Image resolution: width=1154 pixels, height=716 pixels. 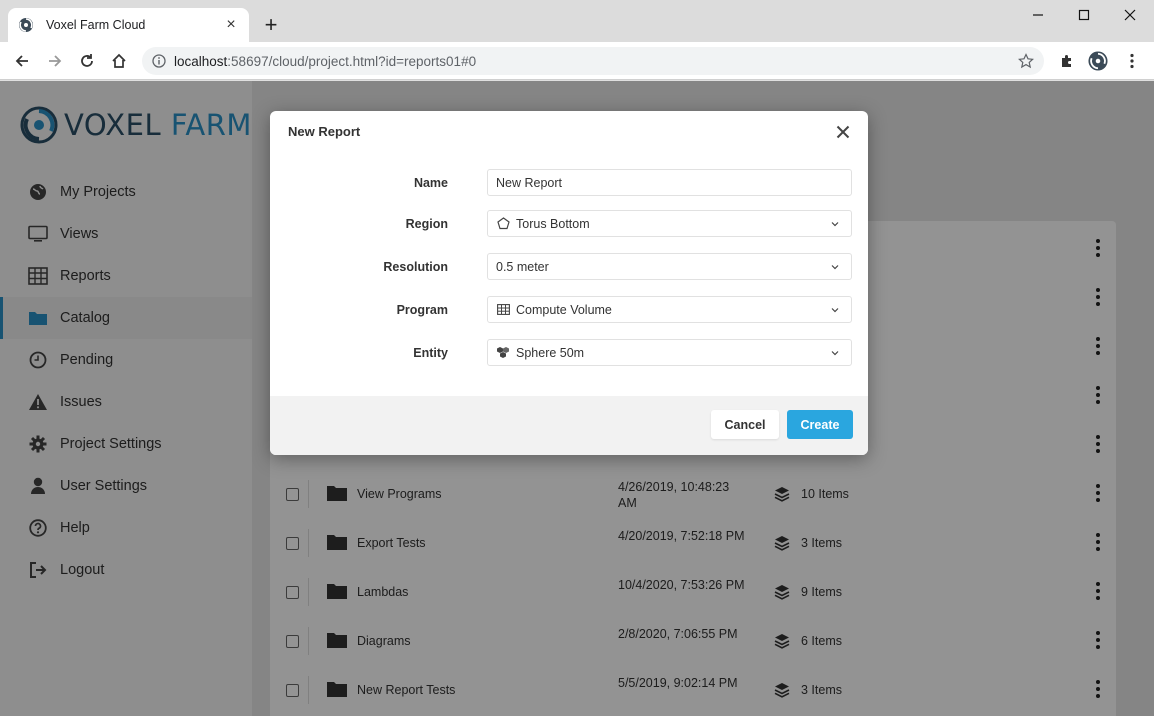 What do you see at coordinates (1038, 16) in the screenshot?
I see `minimize-icon` at bounding box center [1038, 16].